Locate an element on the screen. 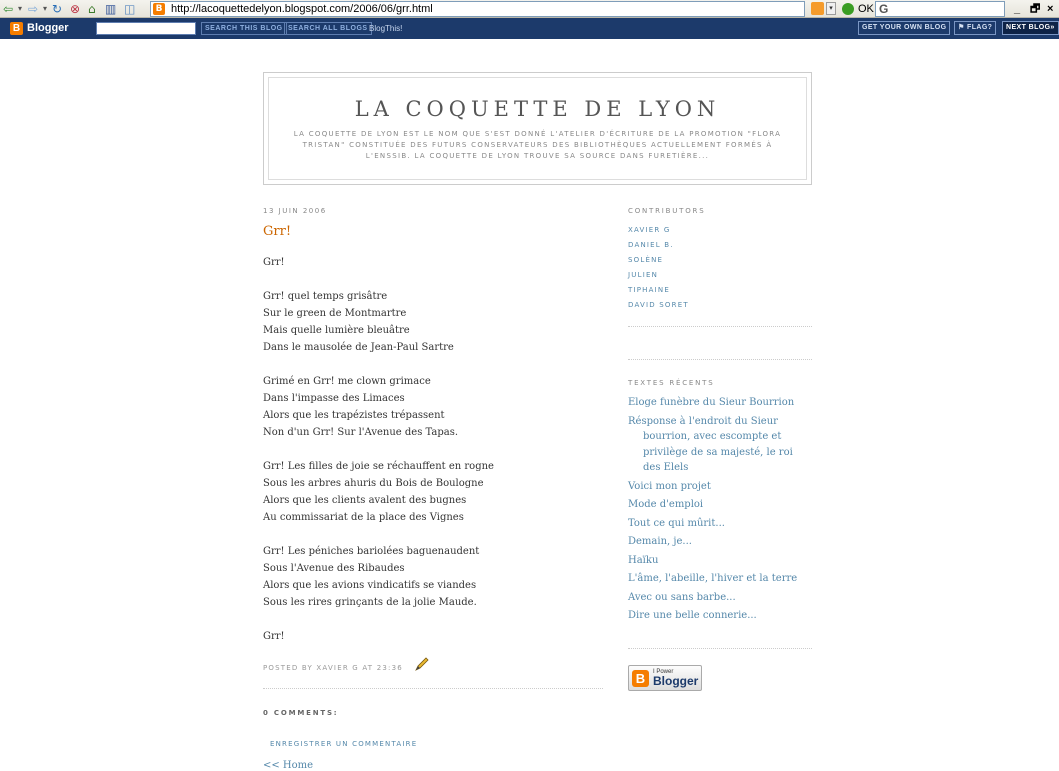  blogger-favicon-icon: B is located at coordinates (159, 9).